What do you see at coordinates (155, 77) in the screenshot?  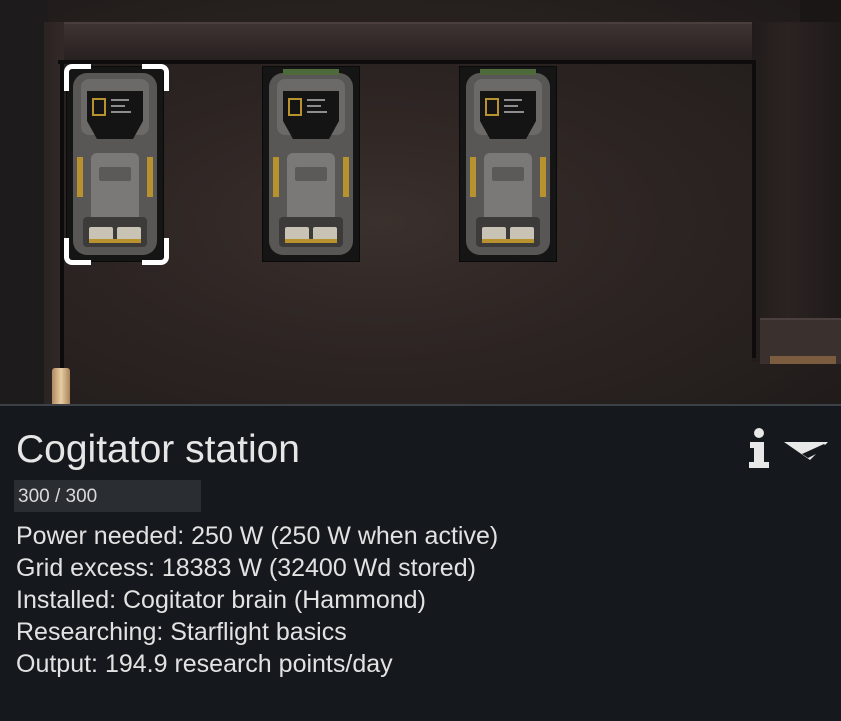 I see `selection-bracket-top-right-icon` at bounding box center [155, 77].